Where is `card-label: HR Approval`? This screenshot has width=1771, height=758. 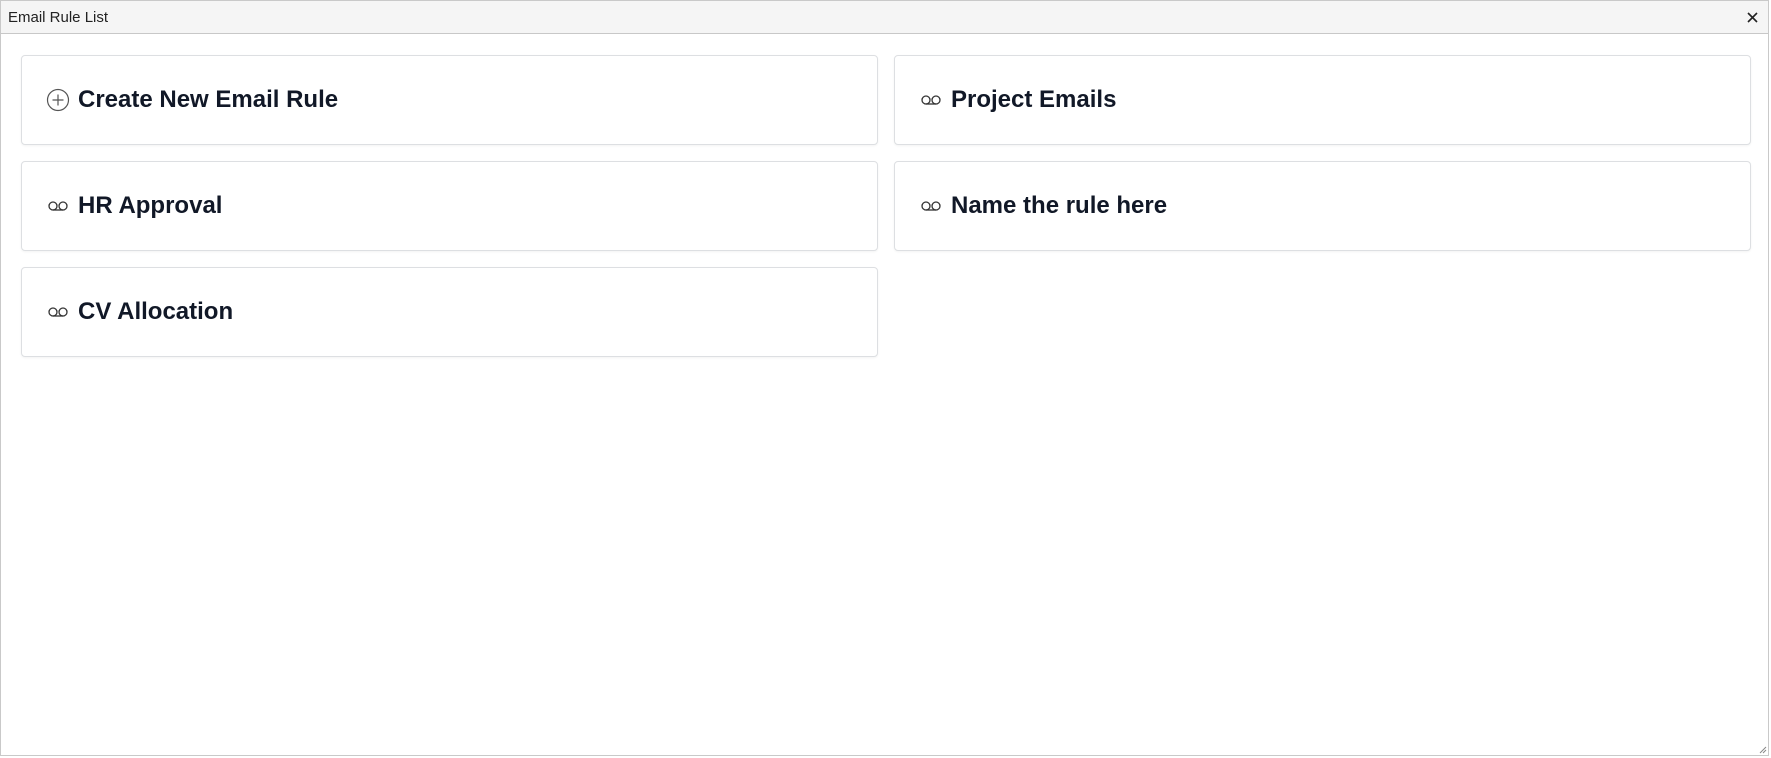
card-label: HR Approval is located at coordinates (150, 205).